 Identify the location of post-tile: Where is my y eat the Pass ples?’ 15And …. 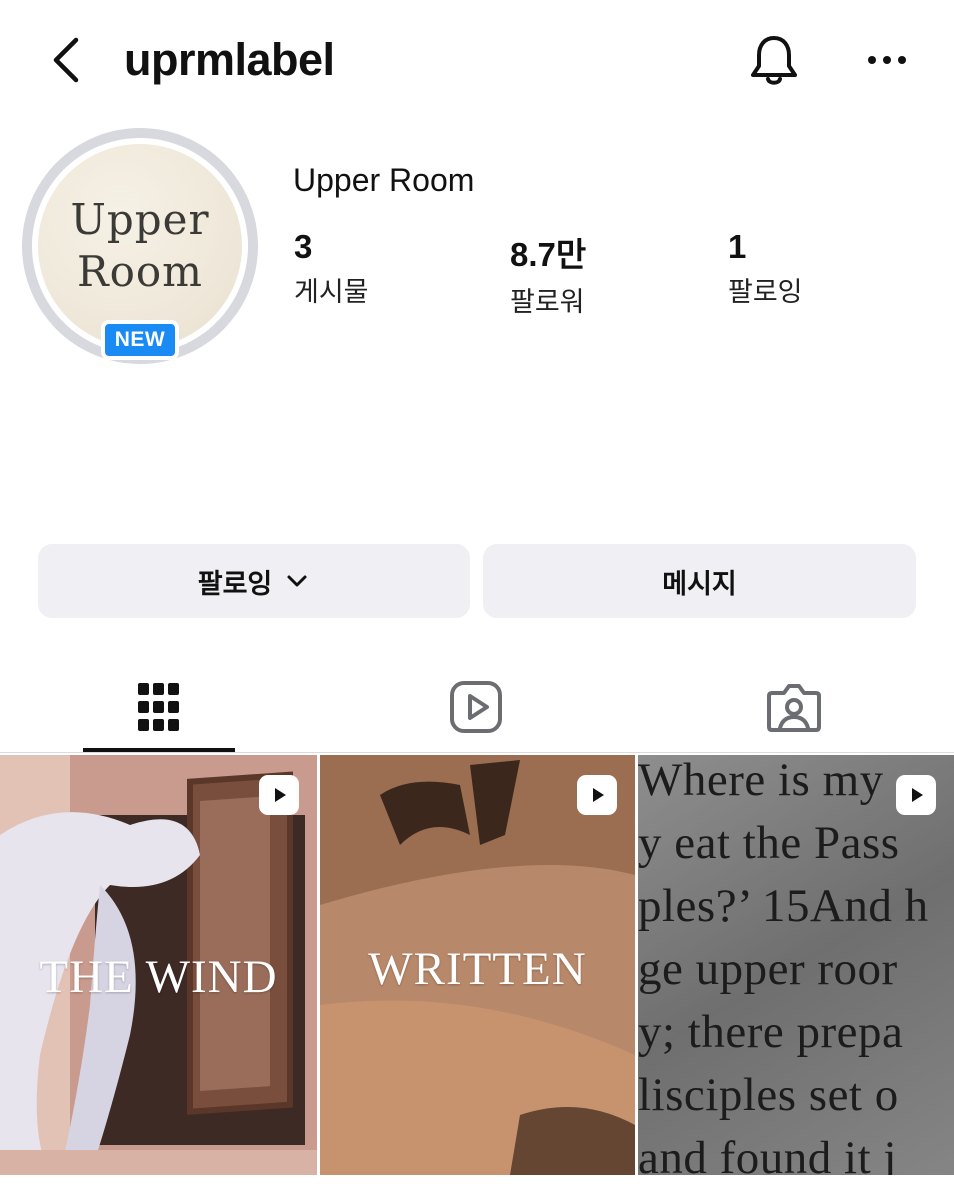
(796, 965).